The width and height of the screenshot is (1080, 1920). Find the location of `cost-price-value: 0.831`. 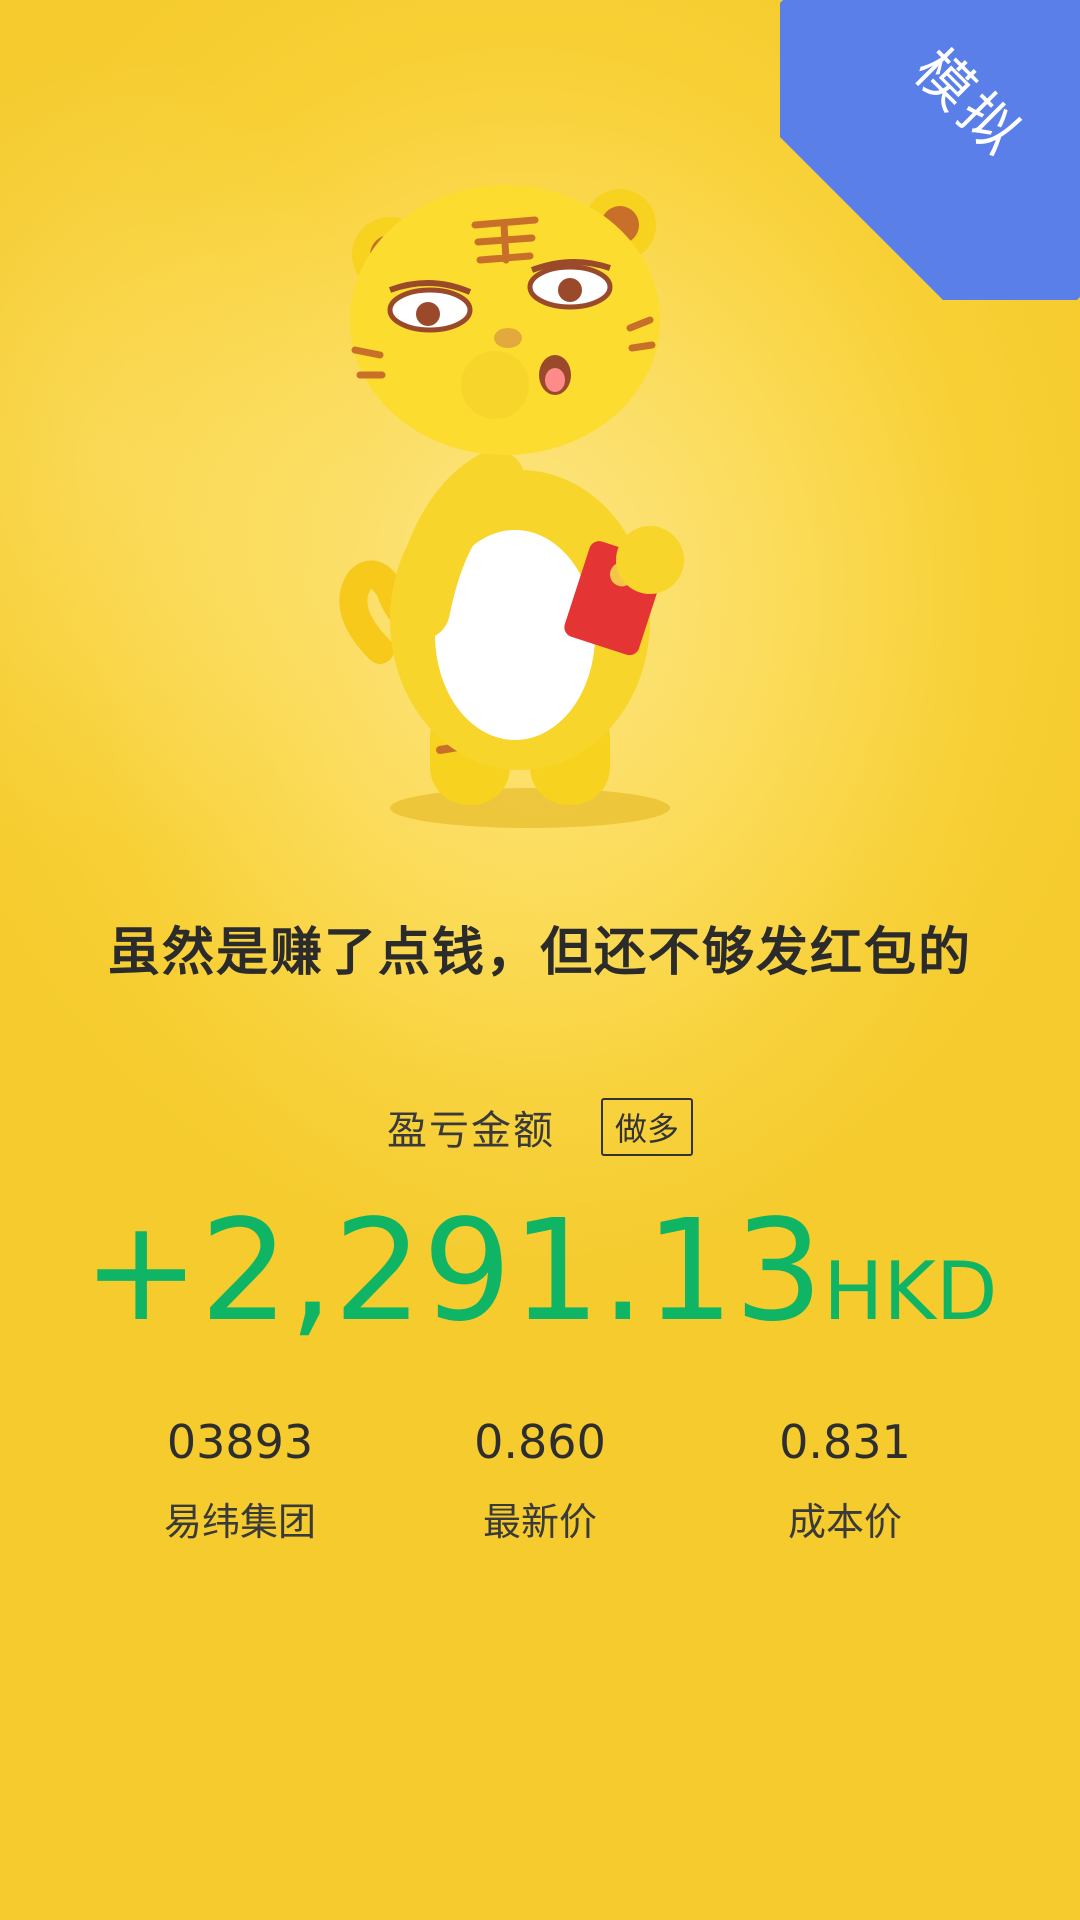

cost-price-value: 0.831 is located at coordinates (845, 1442).